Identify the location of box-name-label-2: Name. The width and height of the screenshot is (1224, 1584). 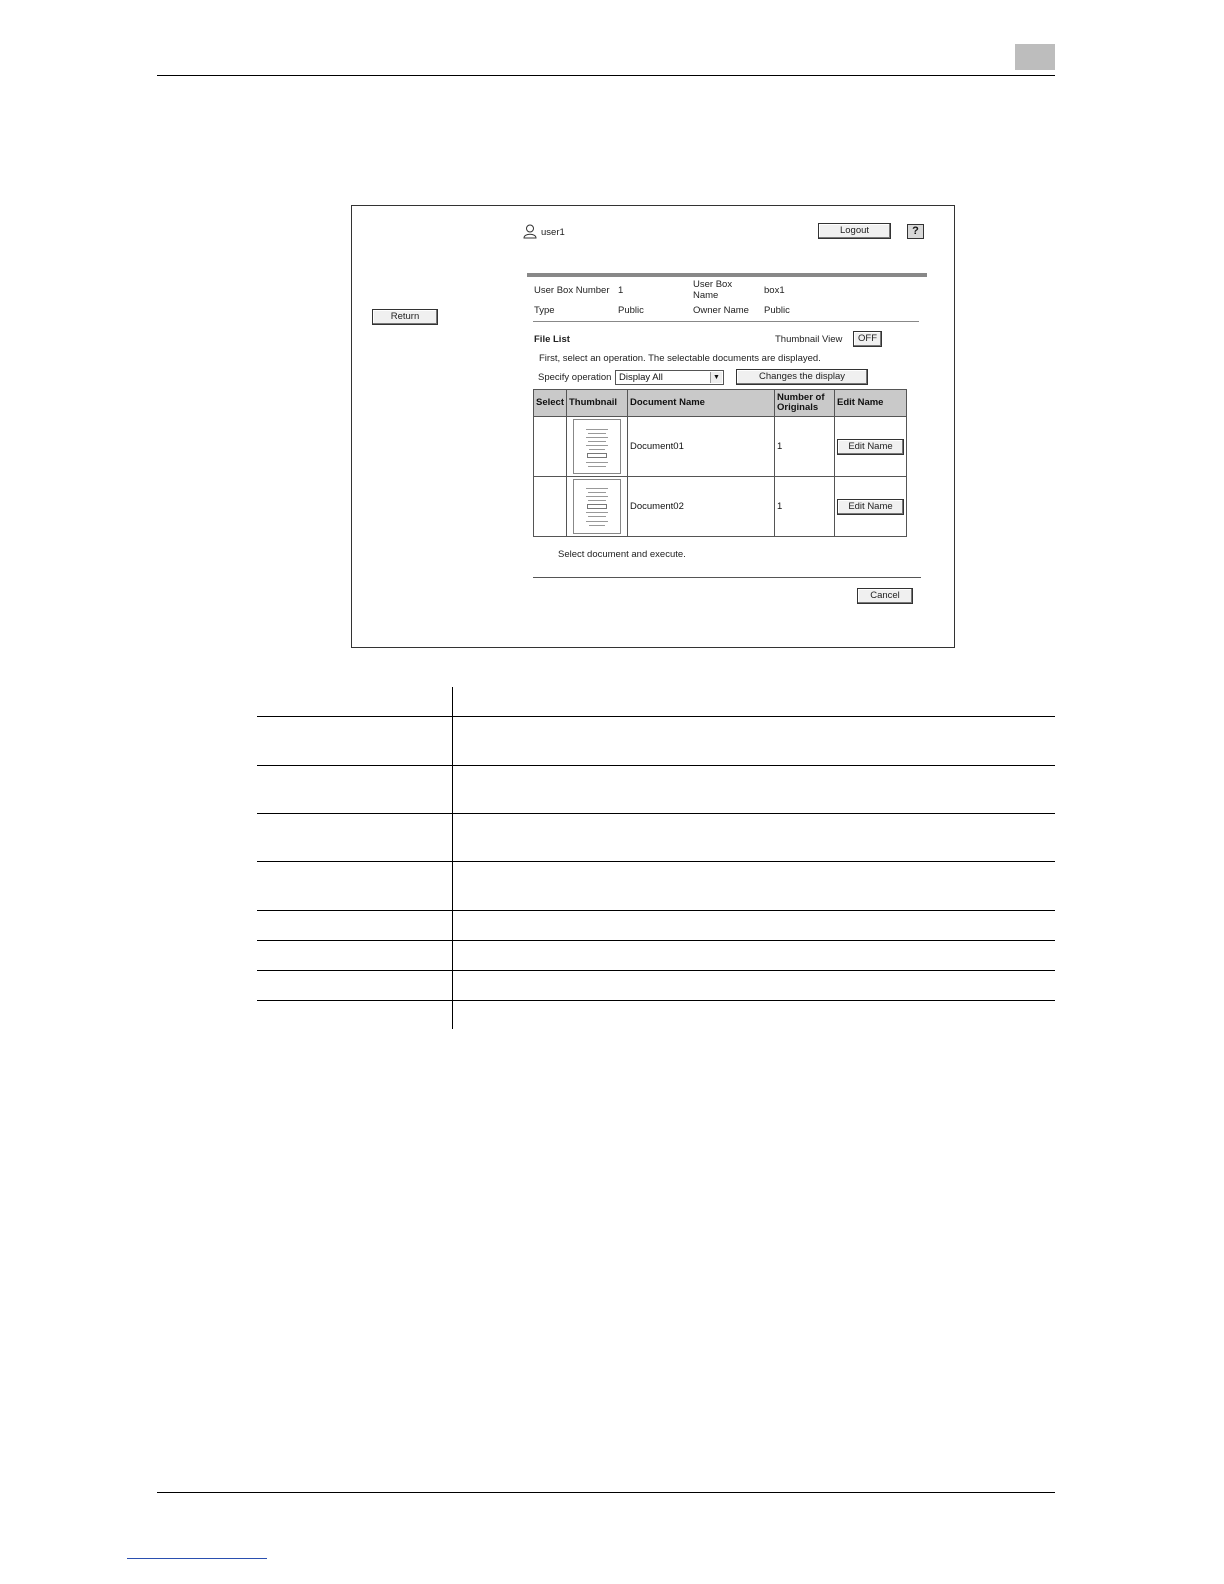
(706, 295).